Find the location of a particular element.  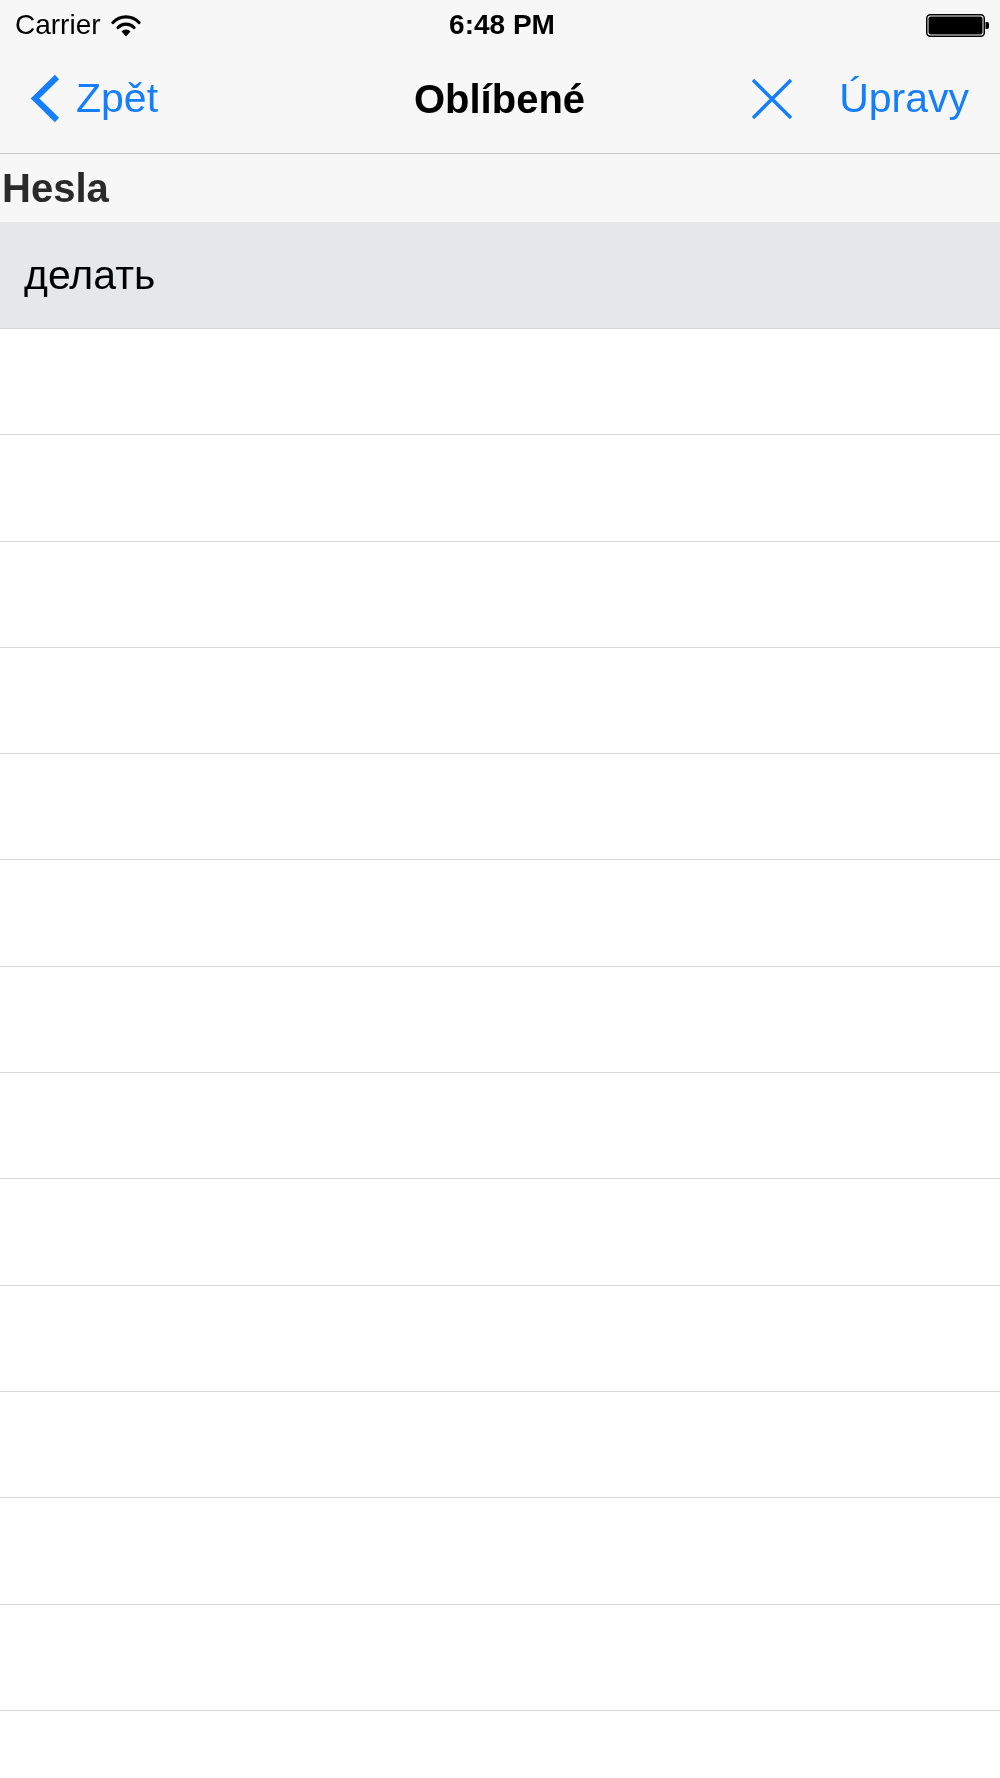

back-button: Zpět is located at coordinates (94, 98).